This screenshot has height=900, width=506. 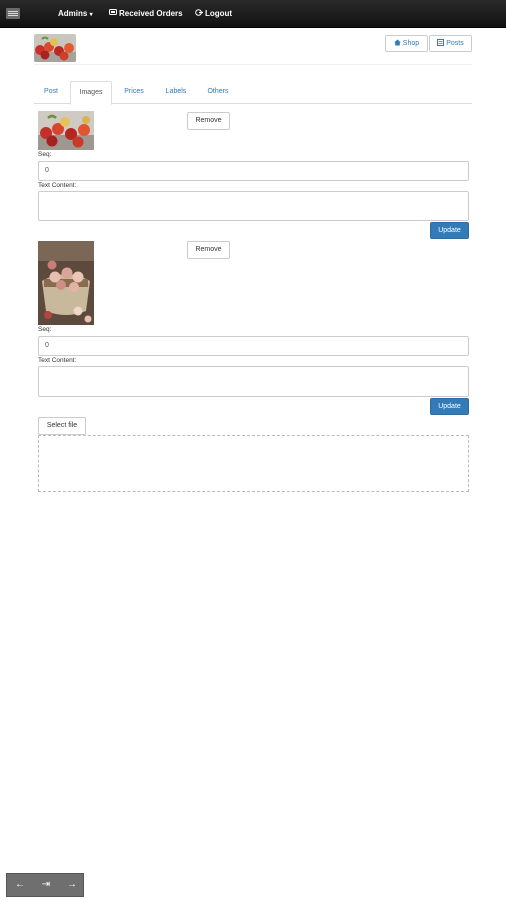 I want to click on text-content-label-1: Text Content:, so click(x=57, y=185).